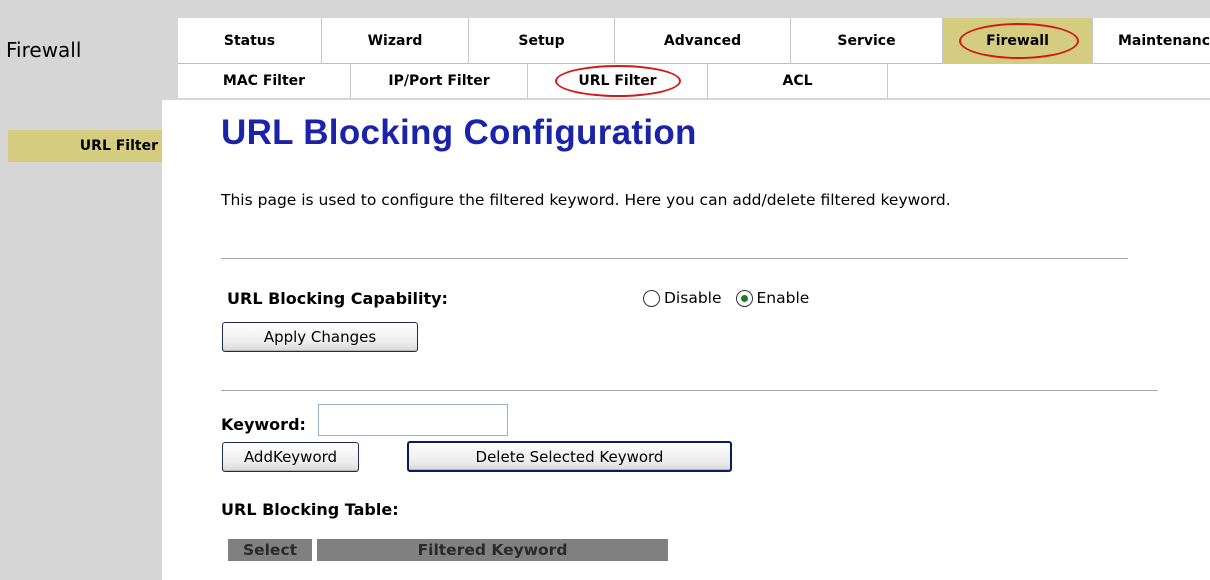  Describe the element at coordinates (263, 424) in the screenshot. I see `keyword-label: Keyword:` at that location.